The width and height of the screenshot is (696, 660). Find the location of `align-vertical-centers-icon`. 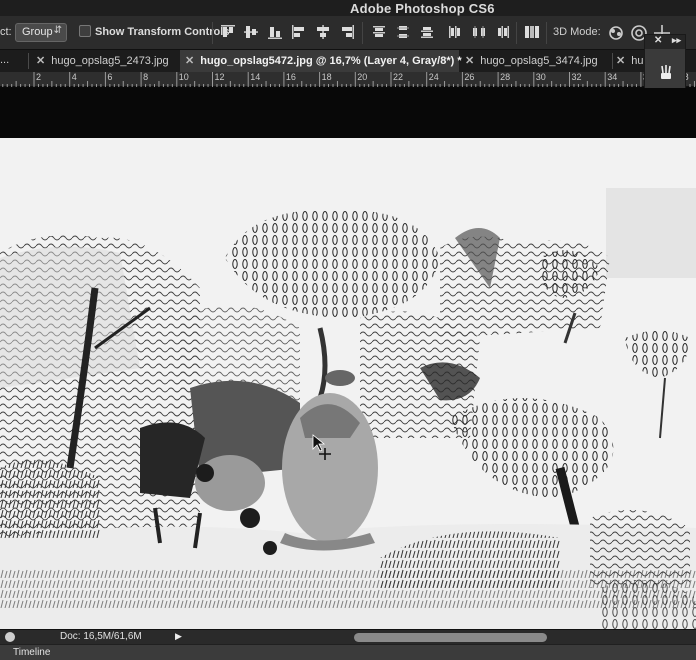

align-vertical-centers-icon is located at coordinates (251, 32).